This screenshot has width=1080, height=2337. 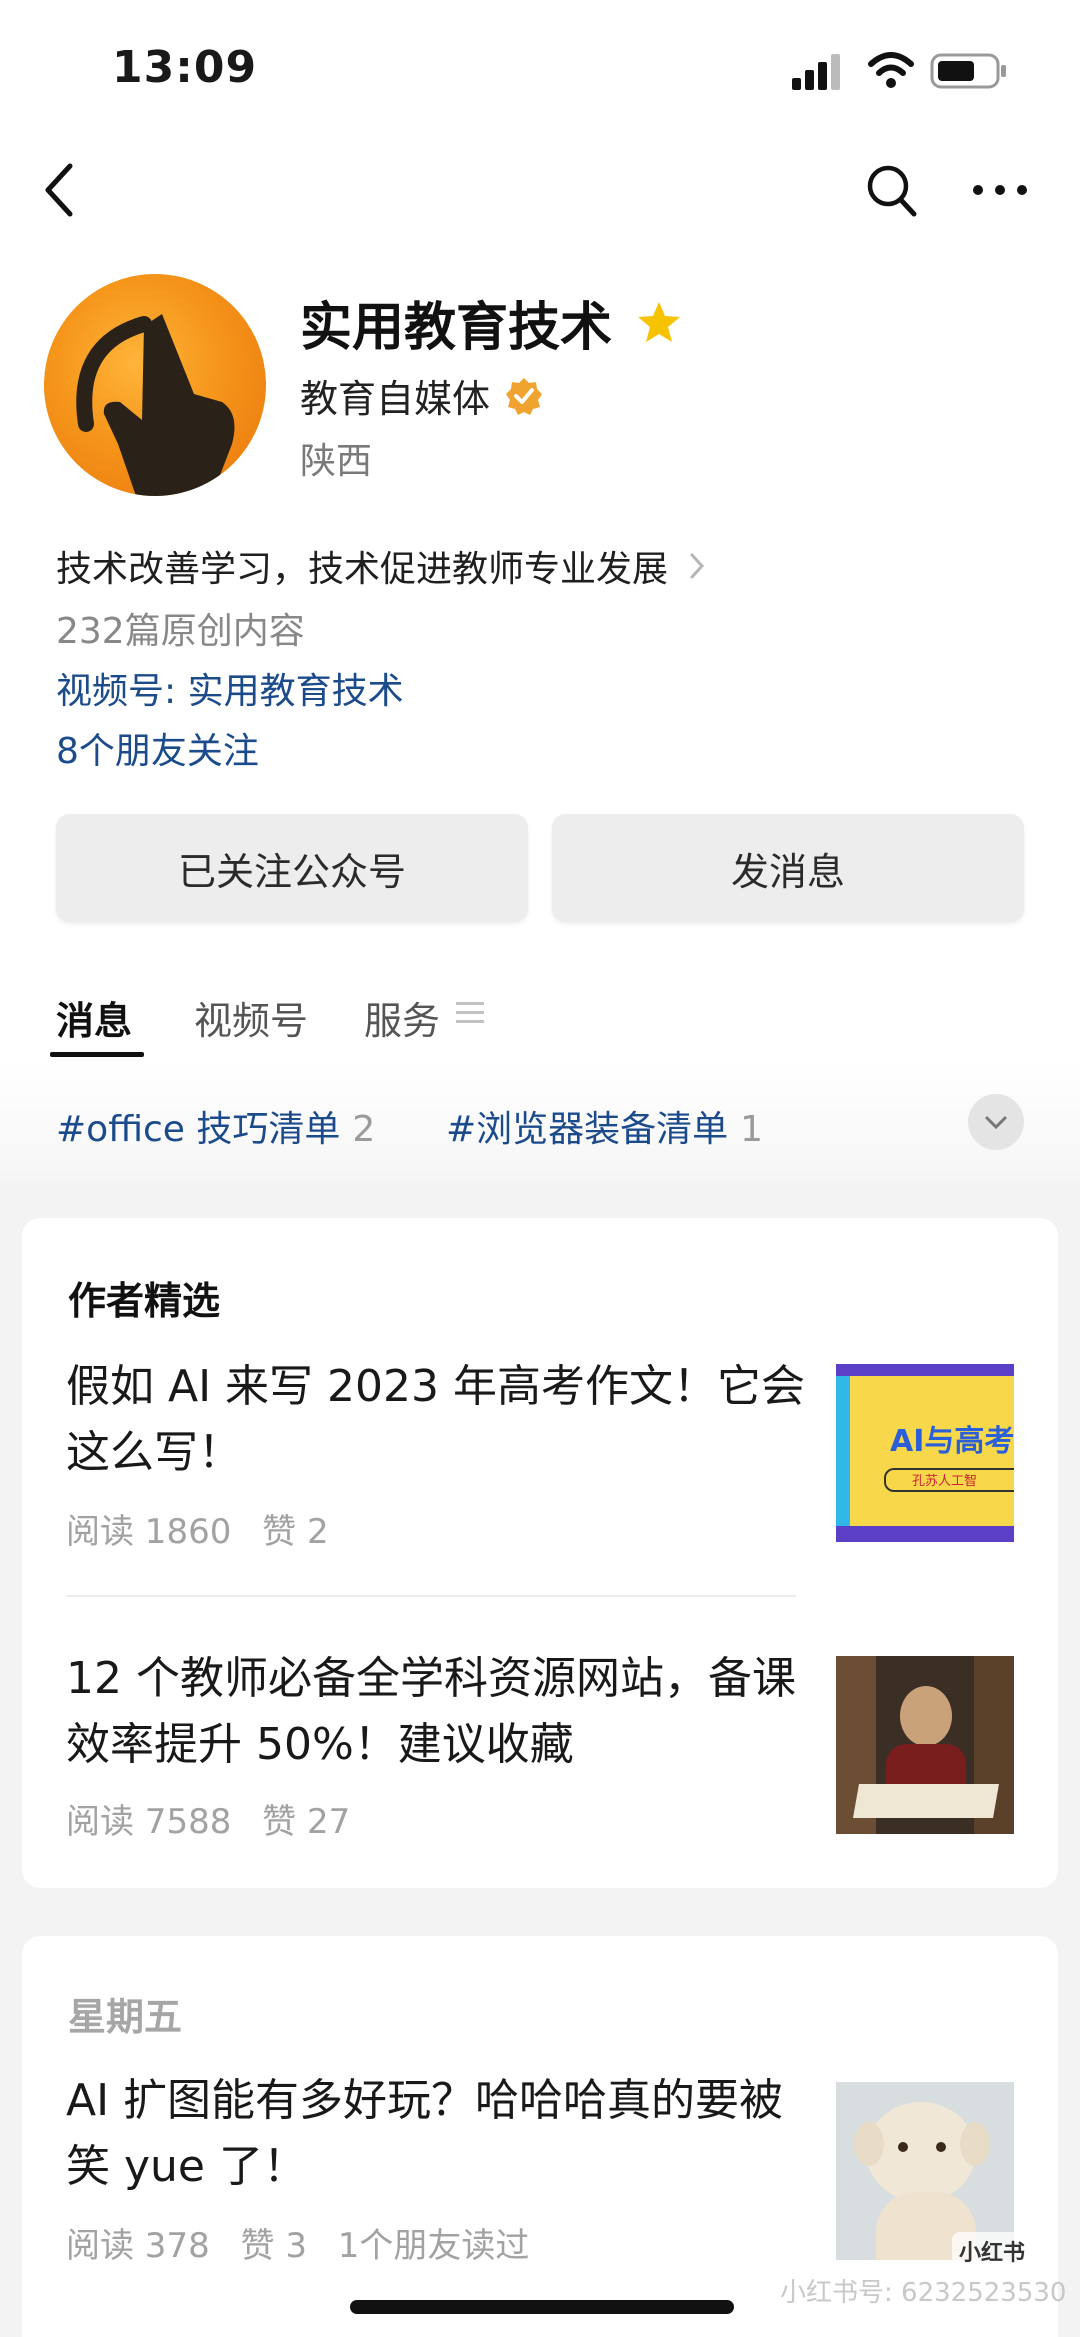 What do you see at coordinates (230, 688) in the screenshot?
I see `video-channel-link: 视频号: 实用教育技术` at bounding box center [230, 688].